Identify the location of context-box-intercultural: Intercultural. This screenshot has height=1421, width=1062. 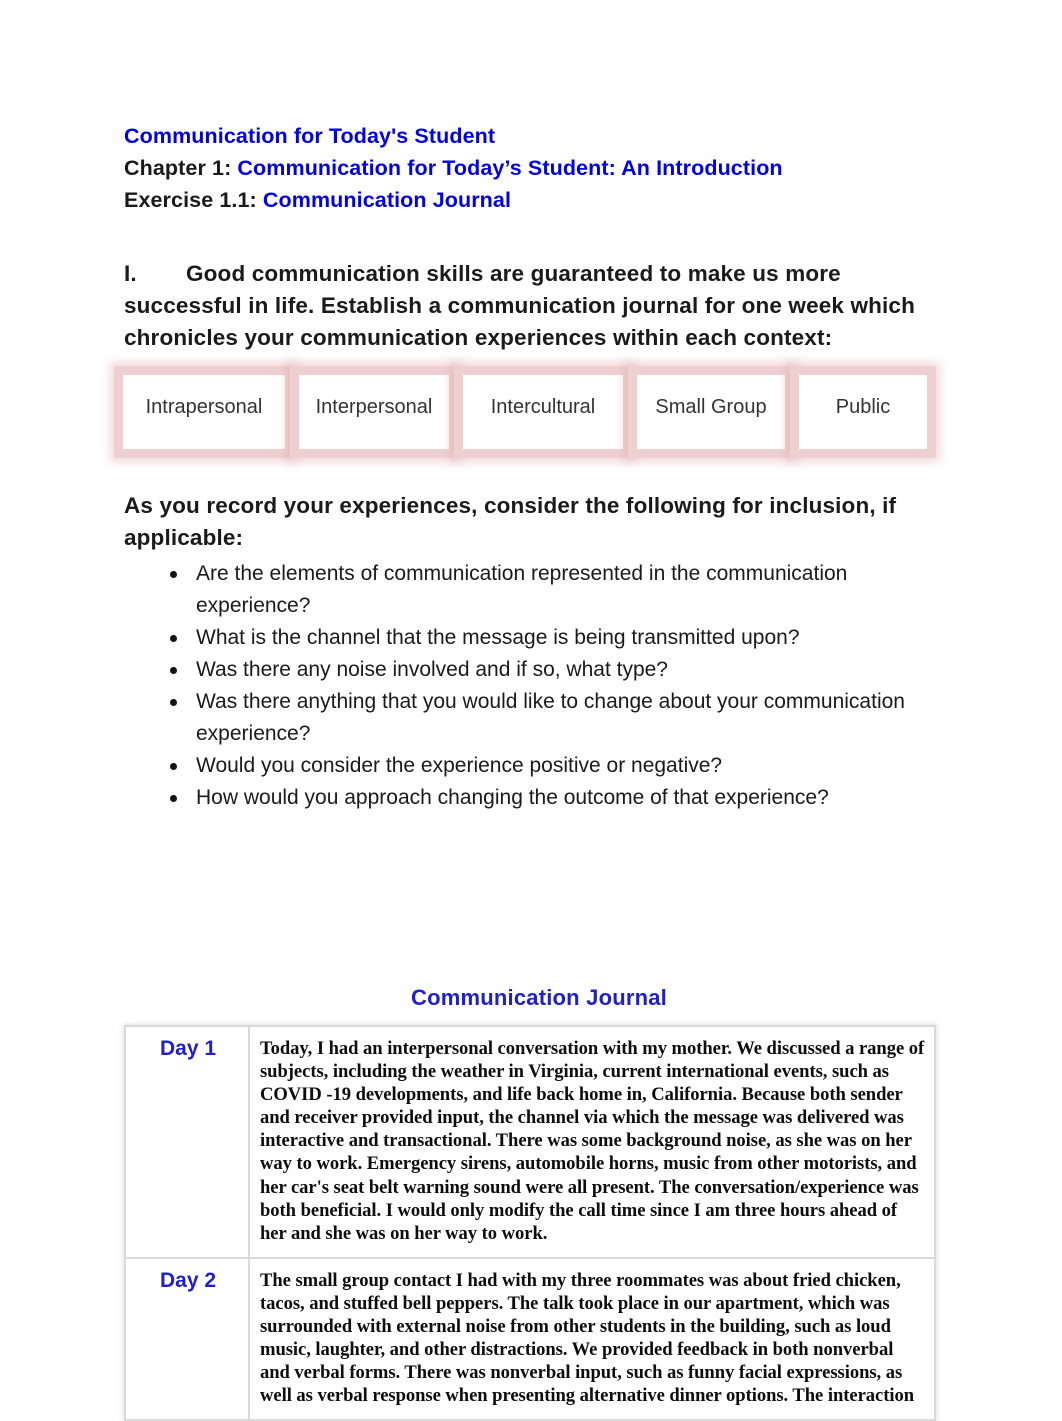
(543, 412).